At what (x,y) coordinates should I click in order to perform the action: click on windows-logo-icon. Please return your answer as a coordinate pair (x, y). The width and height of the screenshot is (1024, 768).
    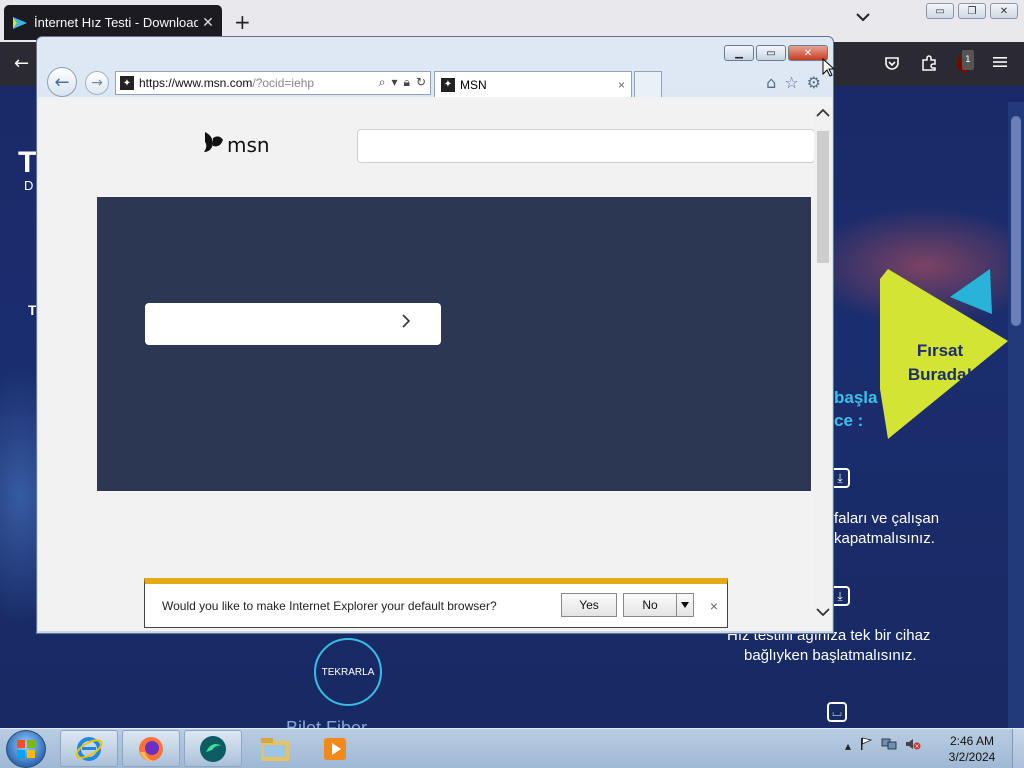
    Looking at the image, I should click on (26, 749).